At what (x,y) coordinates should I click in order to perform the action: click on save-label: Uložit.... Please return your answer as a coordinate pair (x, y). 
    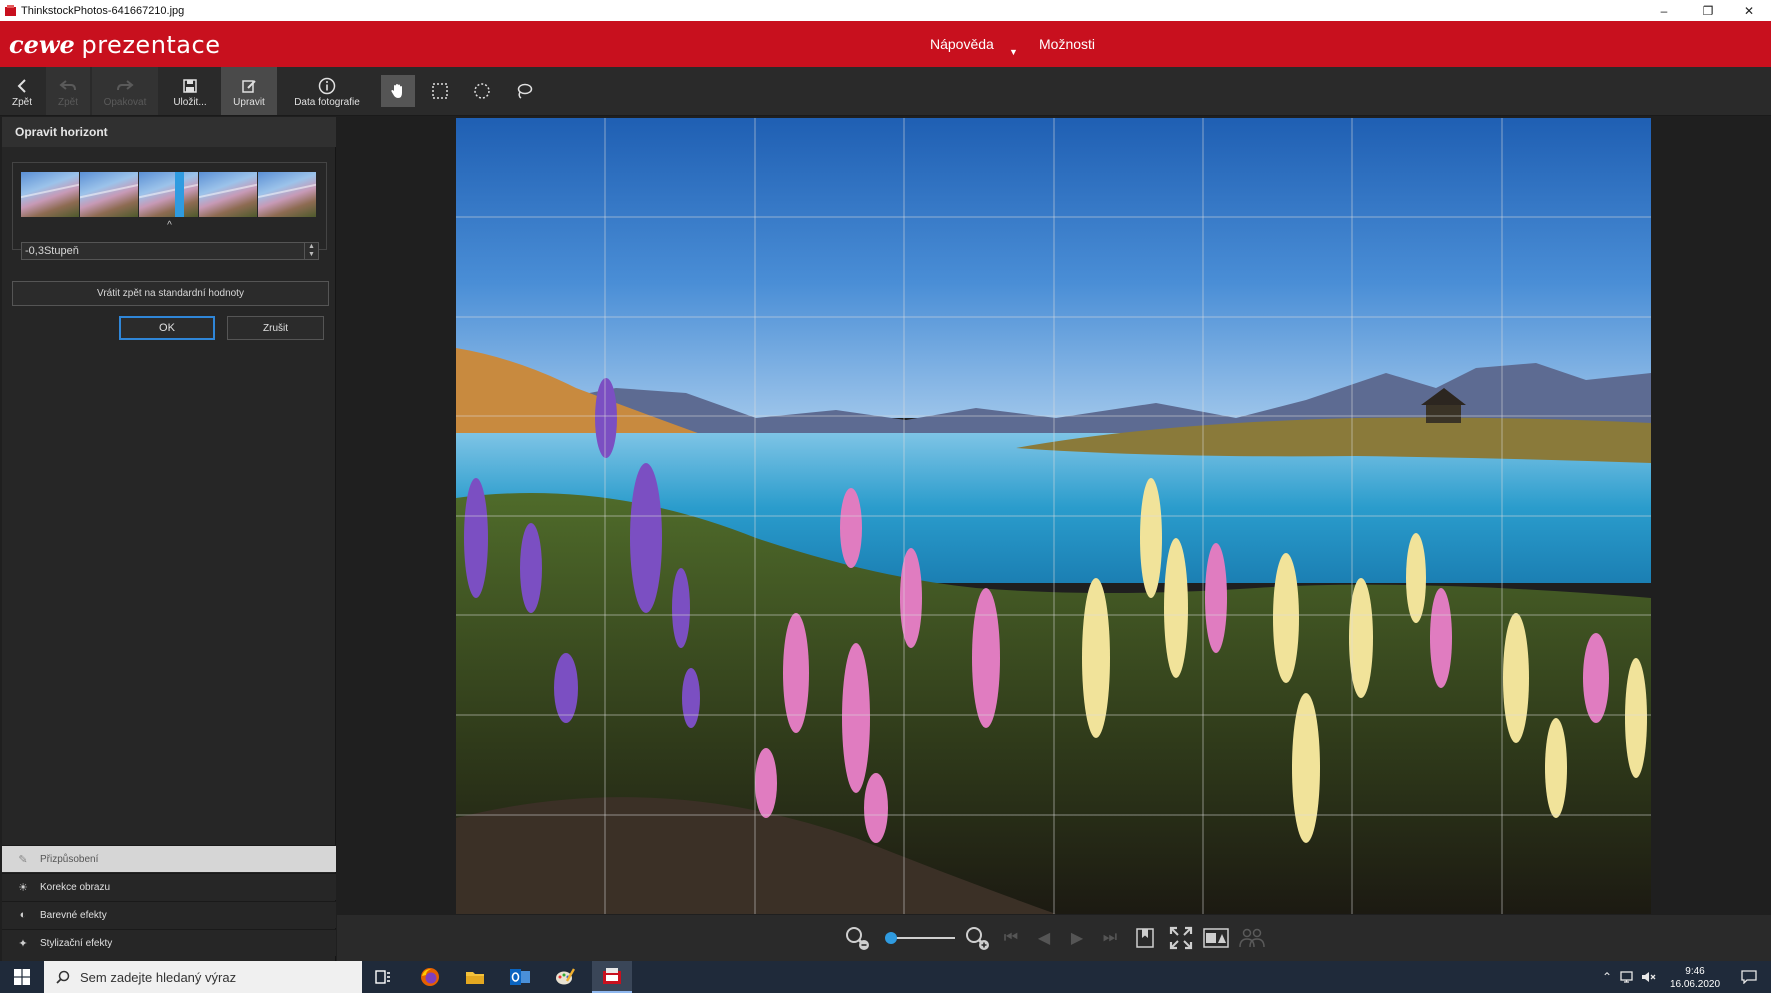
    Looking at the image, I should click on (190, 102).